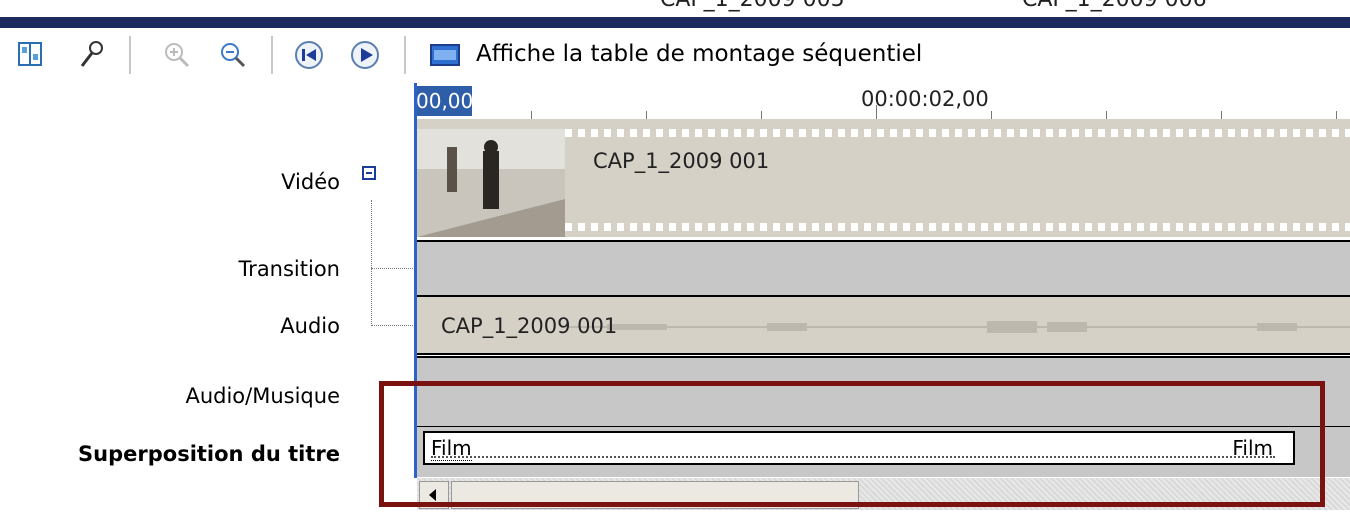  What do you see at coordinates (529, 326) in the screenshot?
I see `audio-clip-name: CAP_1_2009 001` at bounding box center [529, 326].